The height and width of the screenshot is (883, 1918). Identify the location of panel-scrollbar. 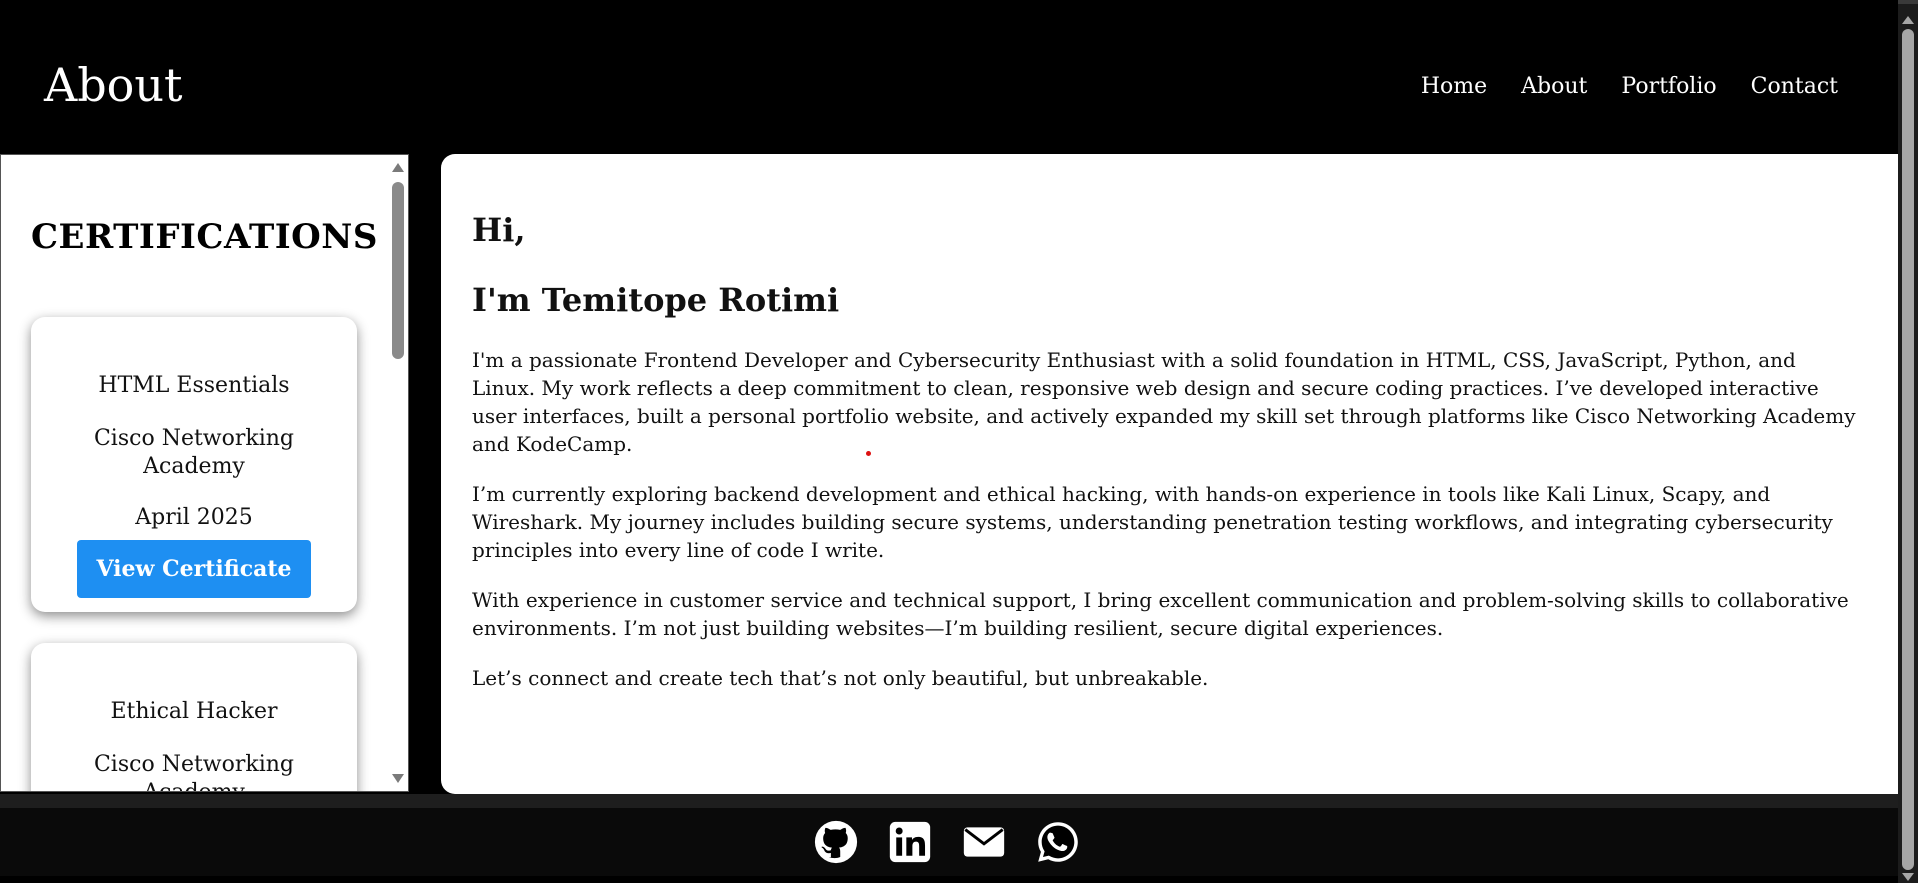
(398, 473).